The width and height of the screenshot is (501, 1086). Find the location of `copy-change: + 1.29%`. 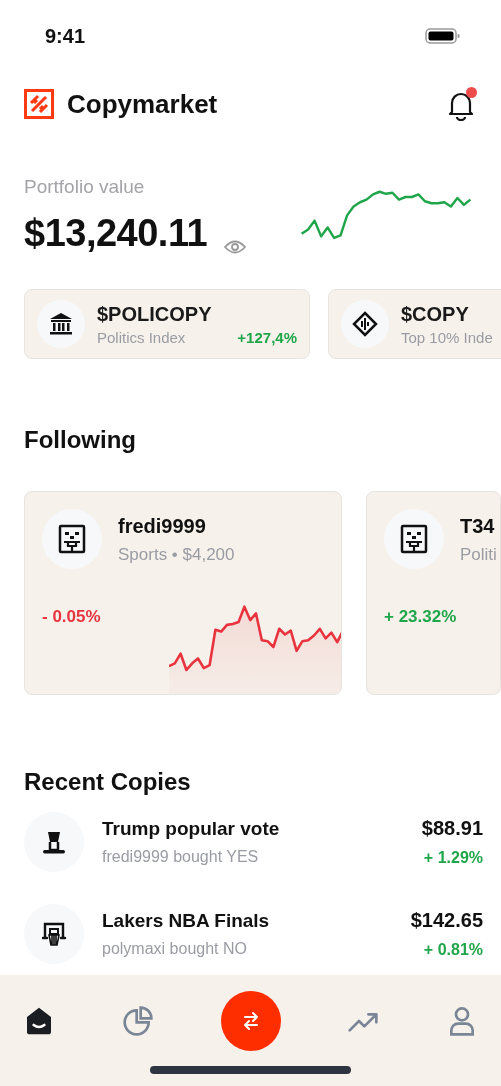

copy-change: + 1.29% is located at coordinates (453, 858).